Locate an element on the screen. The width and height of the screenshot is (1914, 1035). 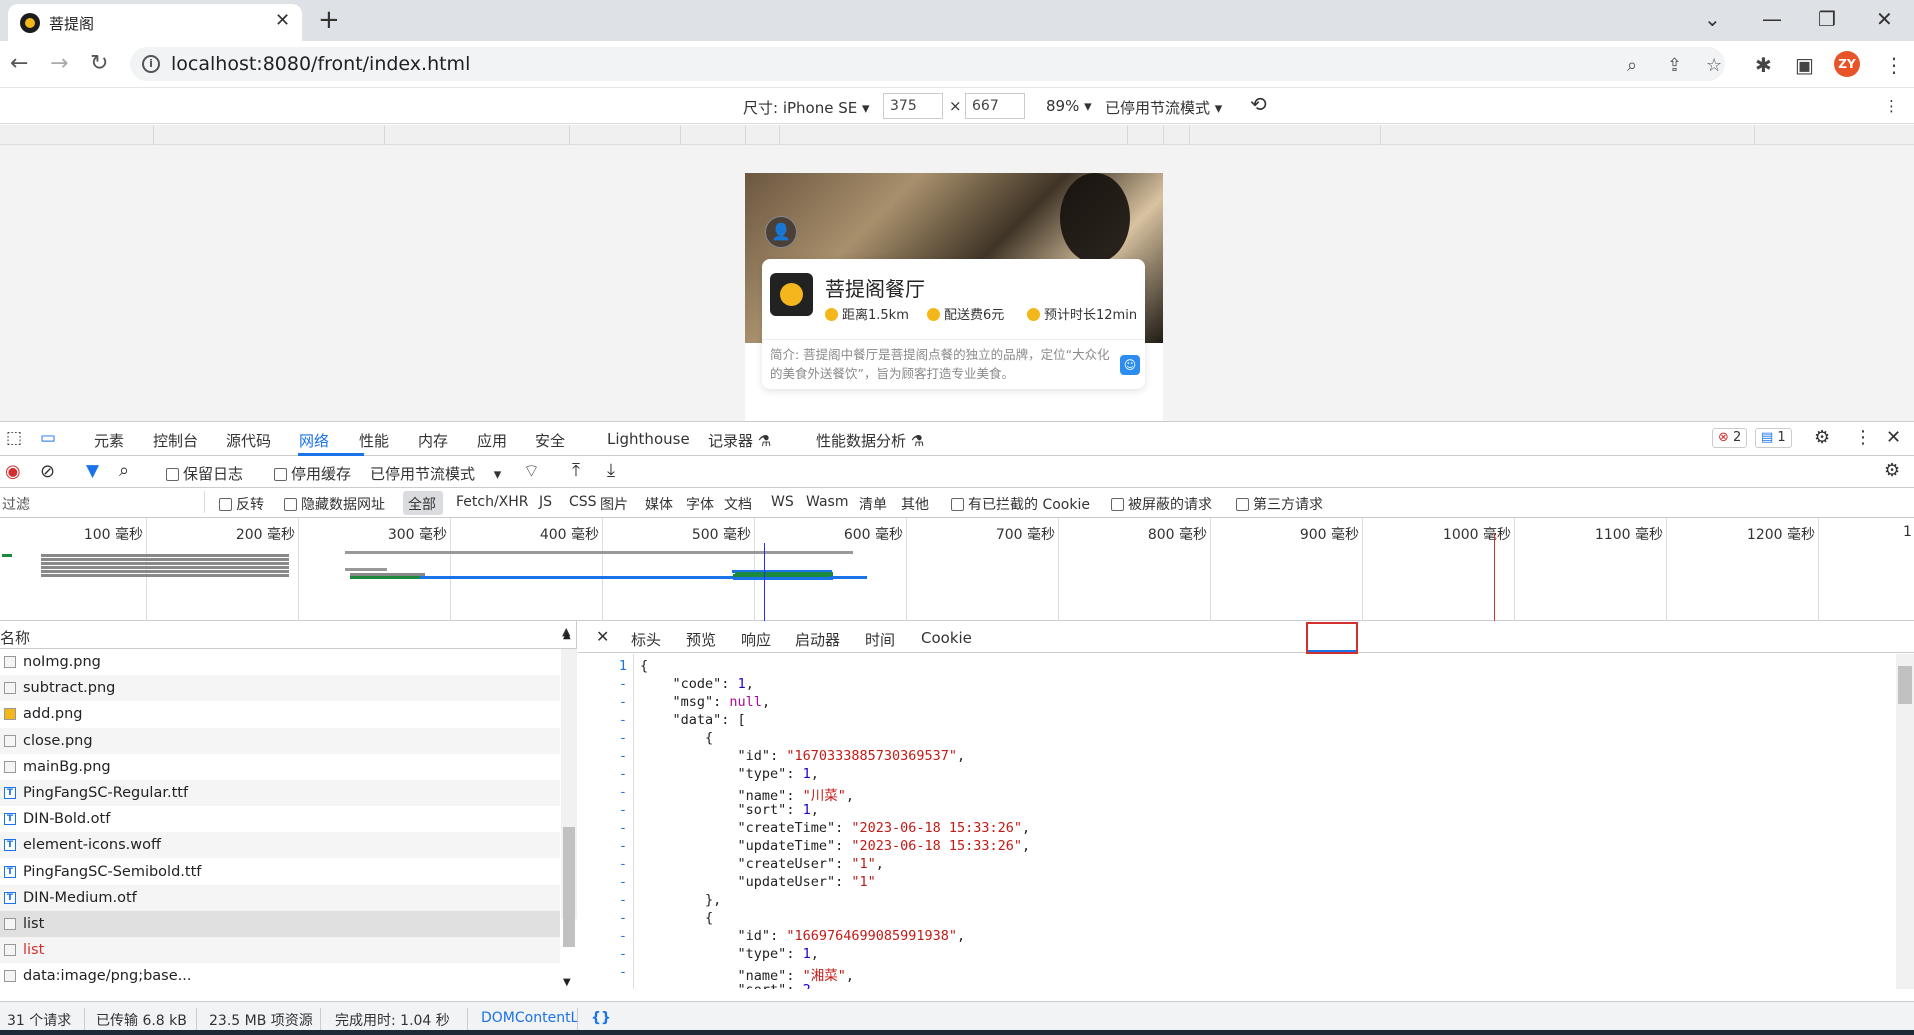
reload-icon: ↻ is located at coordinates (99, 64).